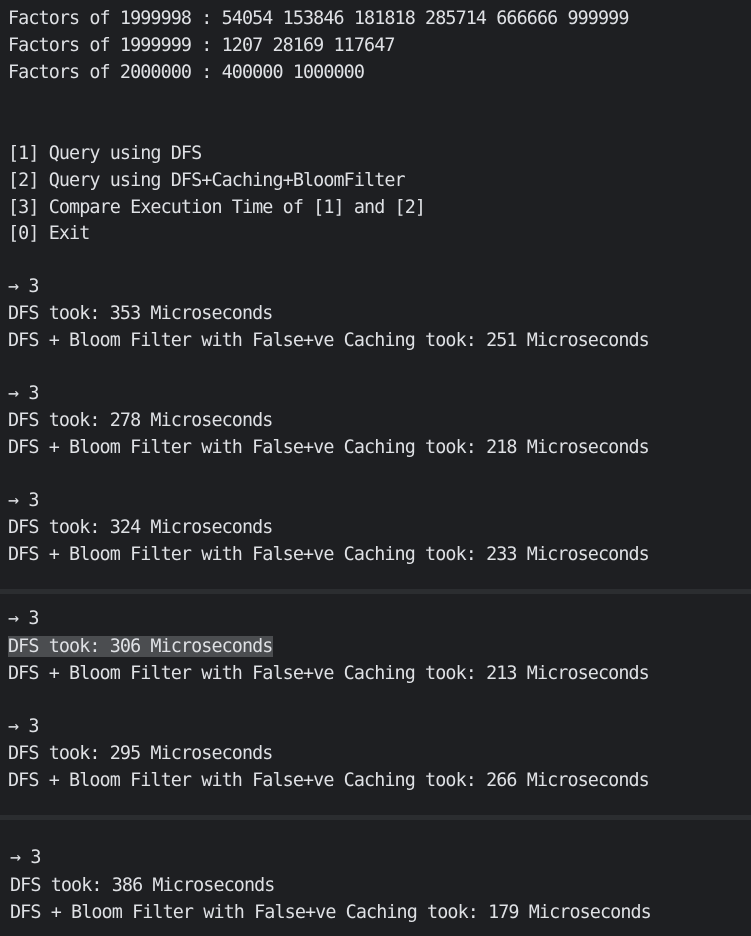  Describe the element at coordinates (140, 420) in the screenshot. I see `dfs-time-line: DFS took: 278 Microseconds` at that location.